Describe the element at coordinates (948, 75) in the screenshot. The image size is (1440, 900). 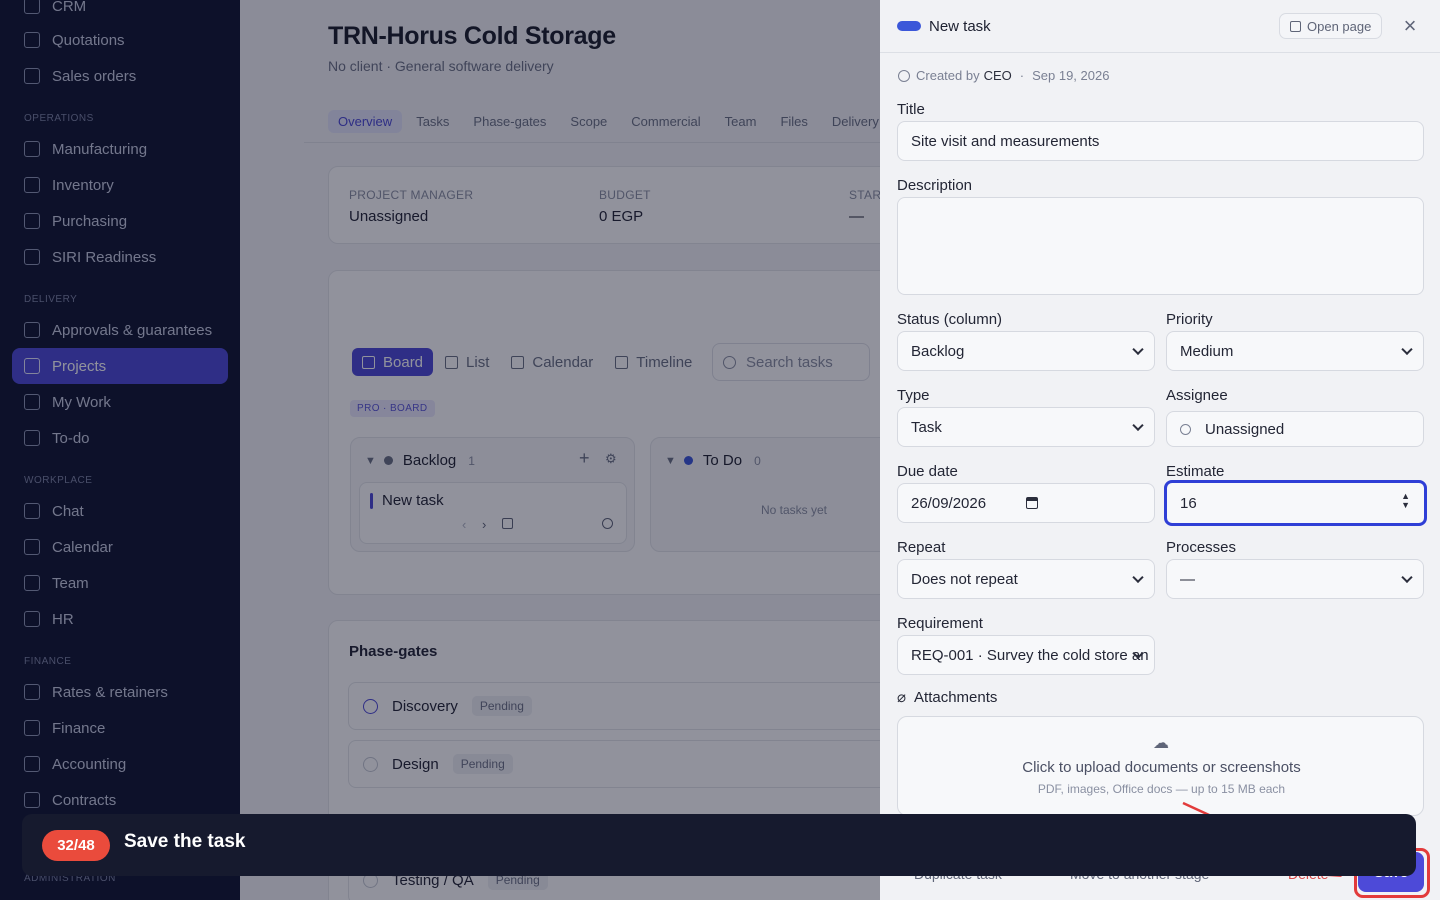
I see `created-by-label: Created by` at that location.